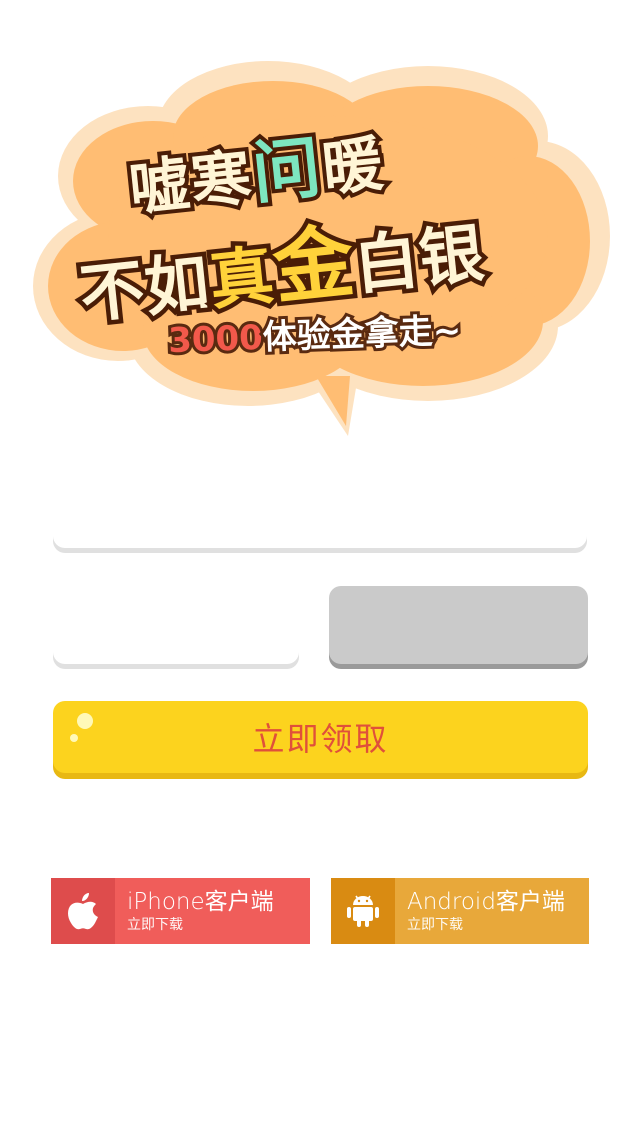 The height and width of the screenshot is (1136, 640). What do you see at coordinates (74, 738) in the screenshot?
I see `shine-dot-small` at bounding box center [74, 738].